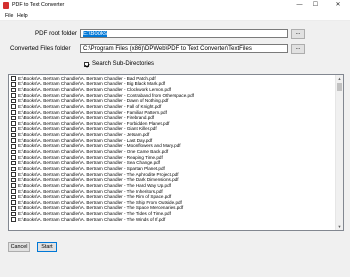 Image resolution: width=350 pixels, height=277 pixels. What do you see at coordinates (339, 87) in the screenshot?
I see `scroll-thumb` at bounding box center [339, 87].